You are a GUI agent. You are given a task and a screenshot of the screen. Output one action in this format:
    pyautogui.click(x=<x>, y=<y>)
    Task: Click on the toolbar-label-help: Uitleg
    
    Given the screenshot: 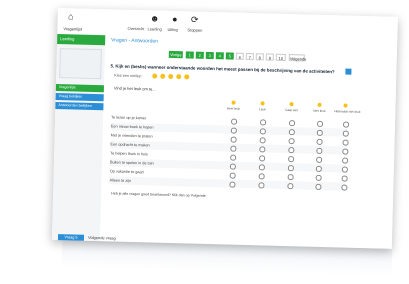 What is the action you would take?
    pyautogui.click(x=172, y=29)
    